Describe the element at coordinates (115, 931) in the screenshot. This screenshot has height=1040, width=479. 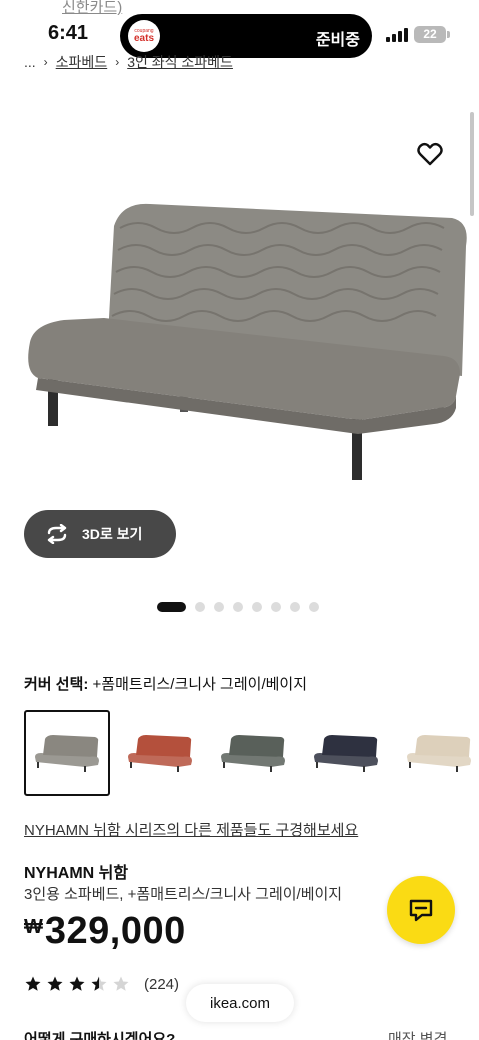
I see `price-amount: 329,000` at that location.